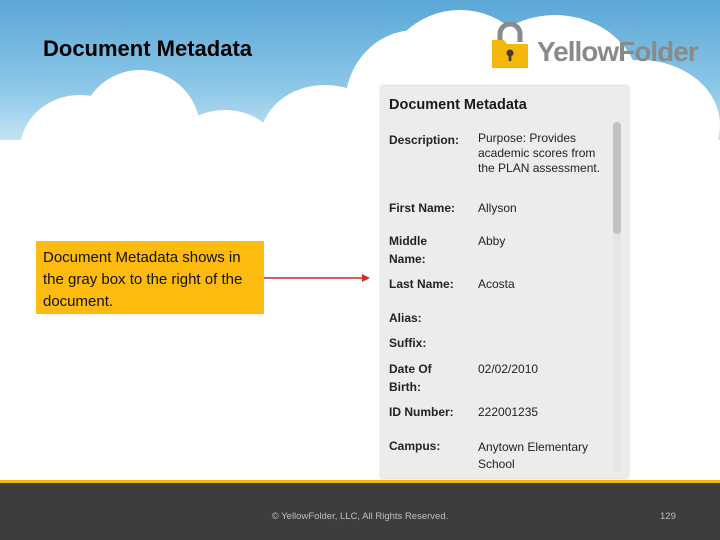 The width and height of the screenshot is (720, 540). What do you see at coordinates (458, 105) in the screenshot?
I see `panel-title: Document Metadata` at bounding box center [458, 105].